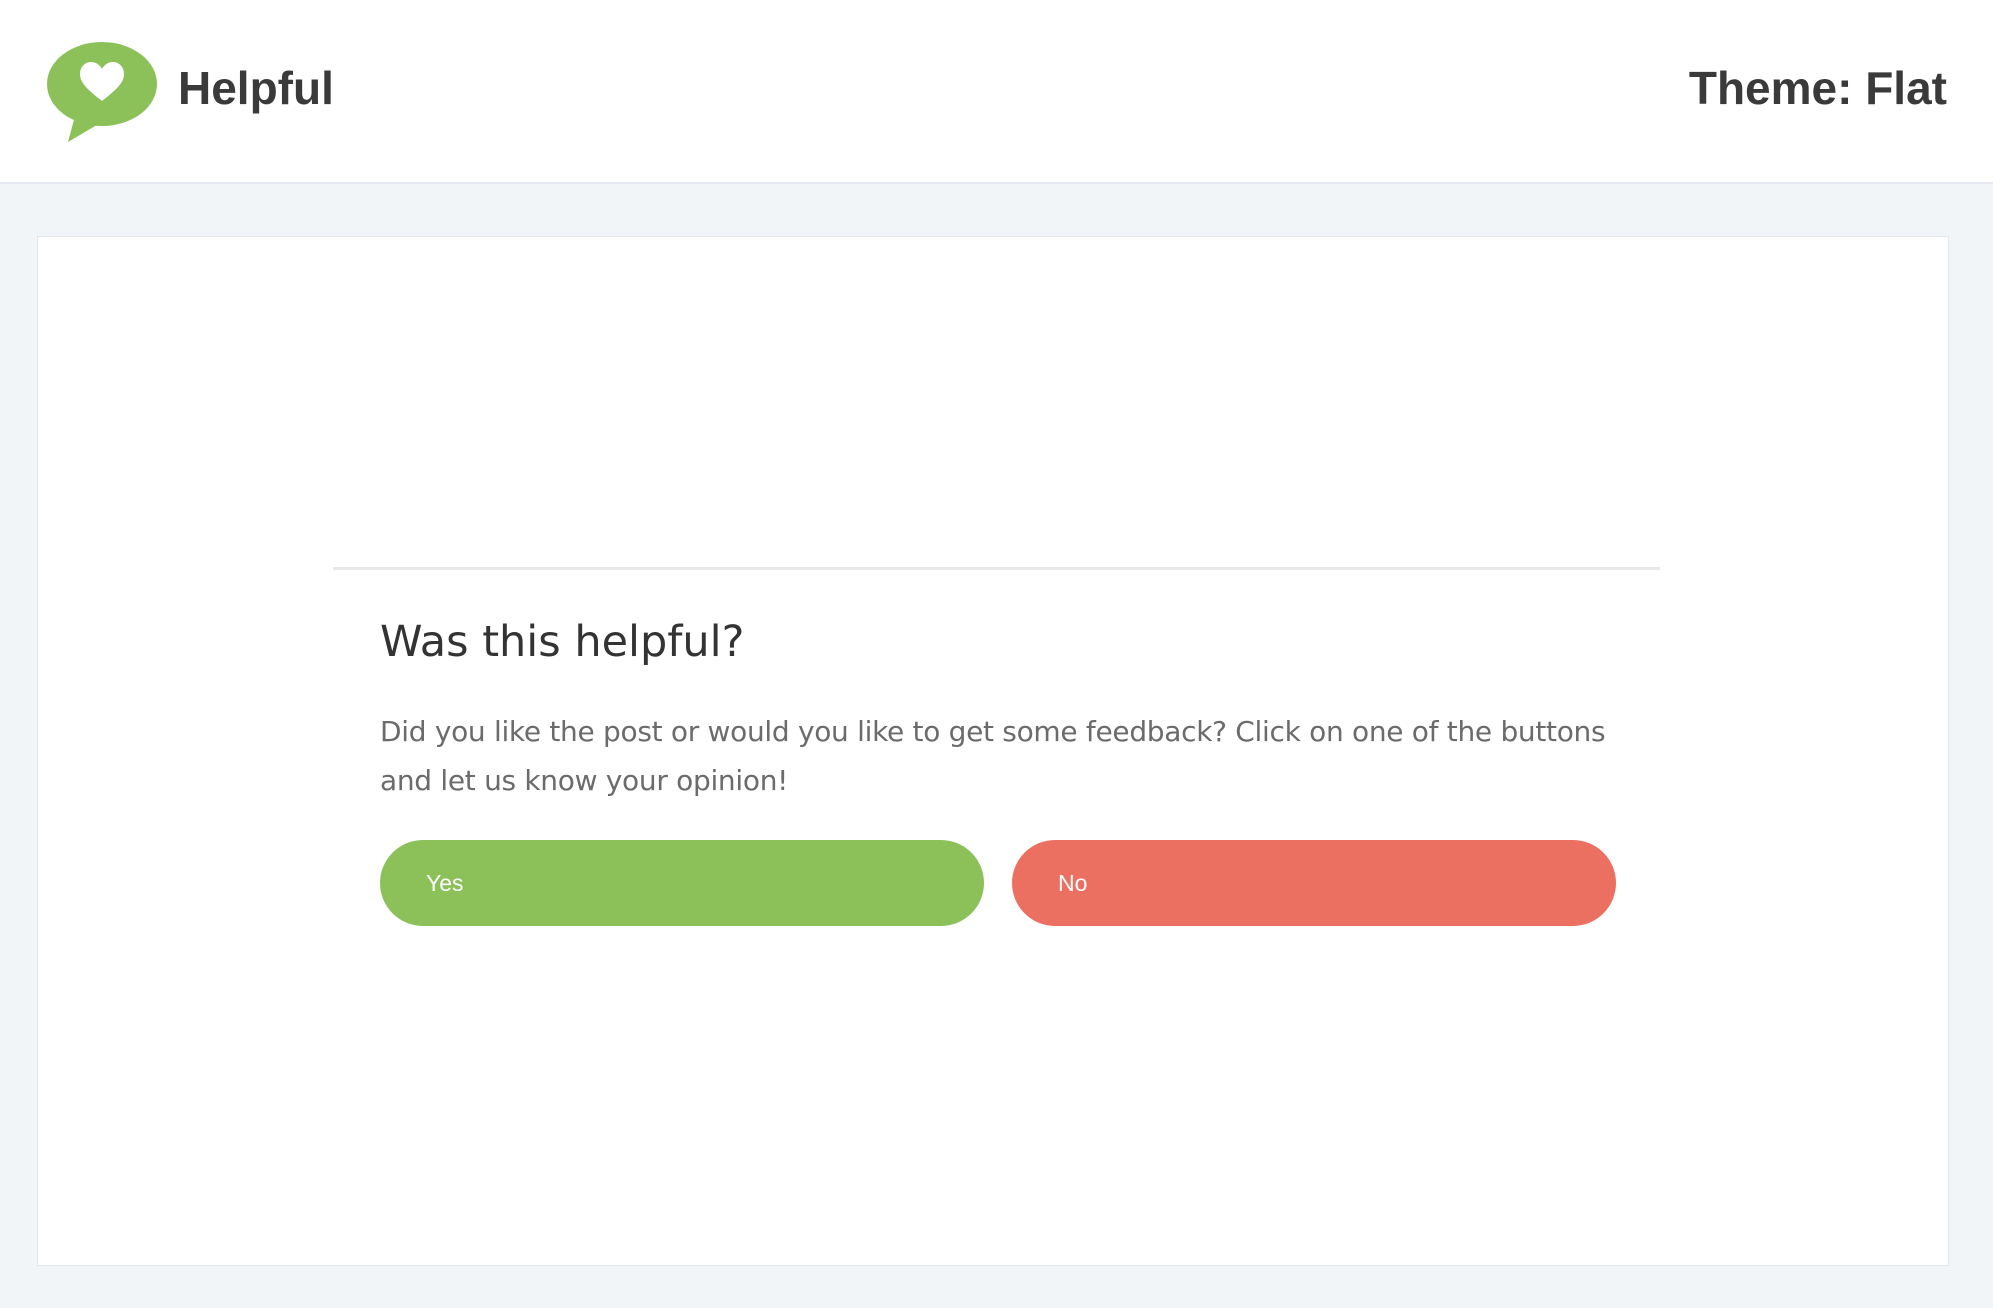 This screenshot has width=1993, height=1308. What do you see at coordinates (996, 568) in the screenshot?
I see `divider` at bounding box center [996, 568].